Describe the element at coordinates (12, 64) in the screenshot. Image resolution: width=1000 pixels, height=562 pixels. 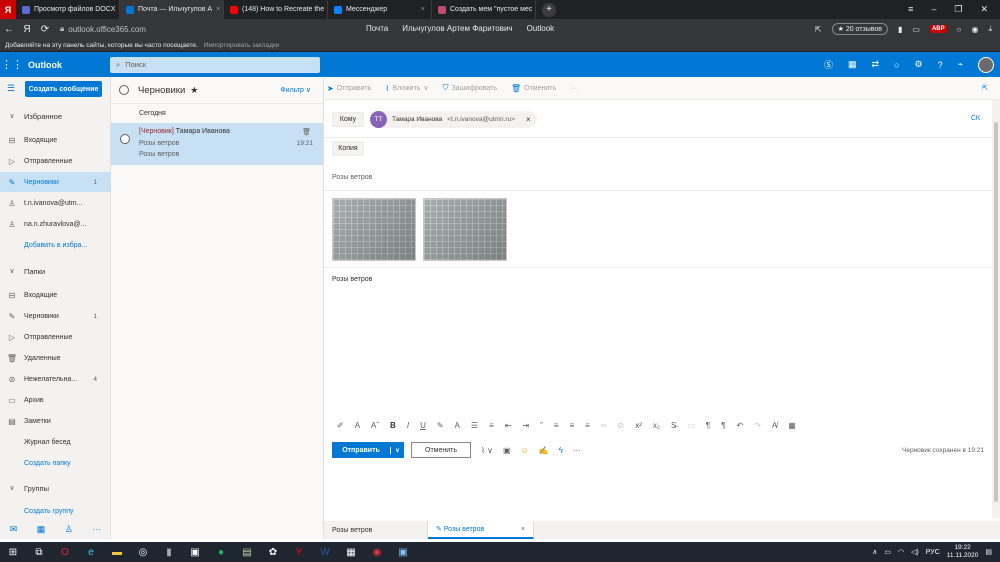
I see `app-launcher-icon: ⋮⋮` at that location.